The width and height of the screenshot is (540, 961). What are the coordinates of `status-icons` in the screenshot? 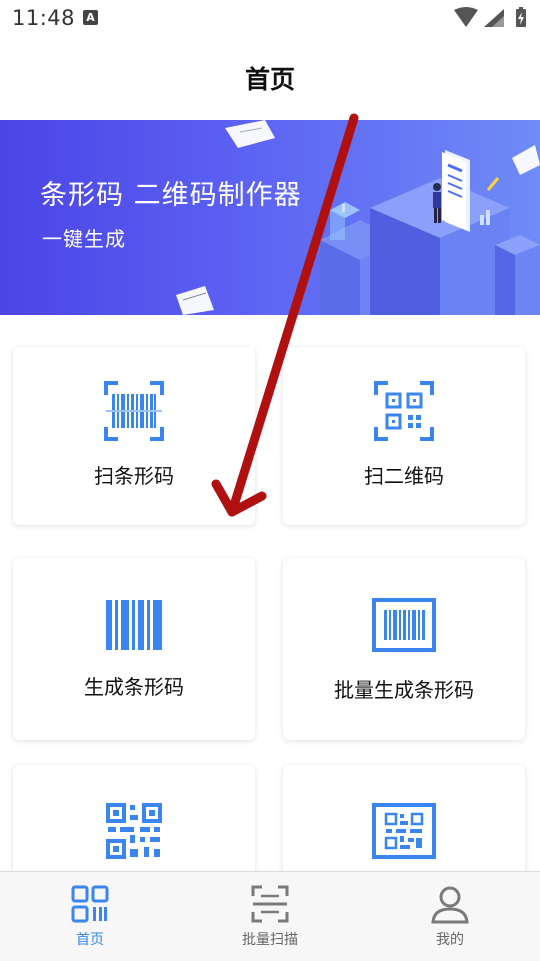 It's located at (490, 17).